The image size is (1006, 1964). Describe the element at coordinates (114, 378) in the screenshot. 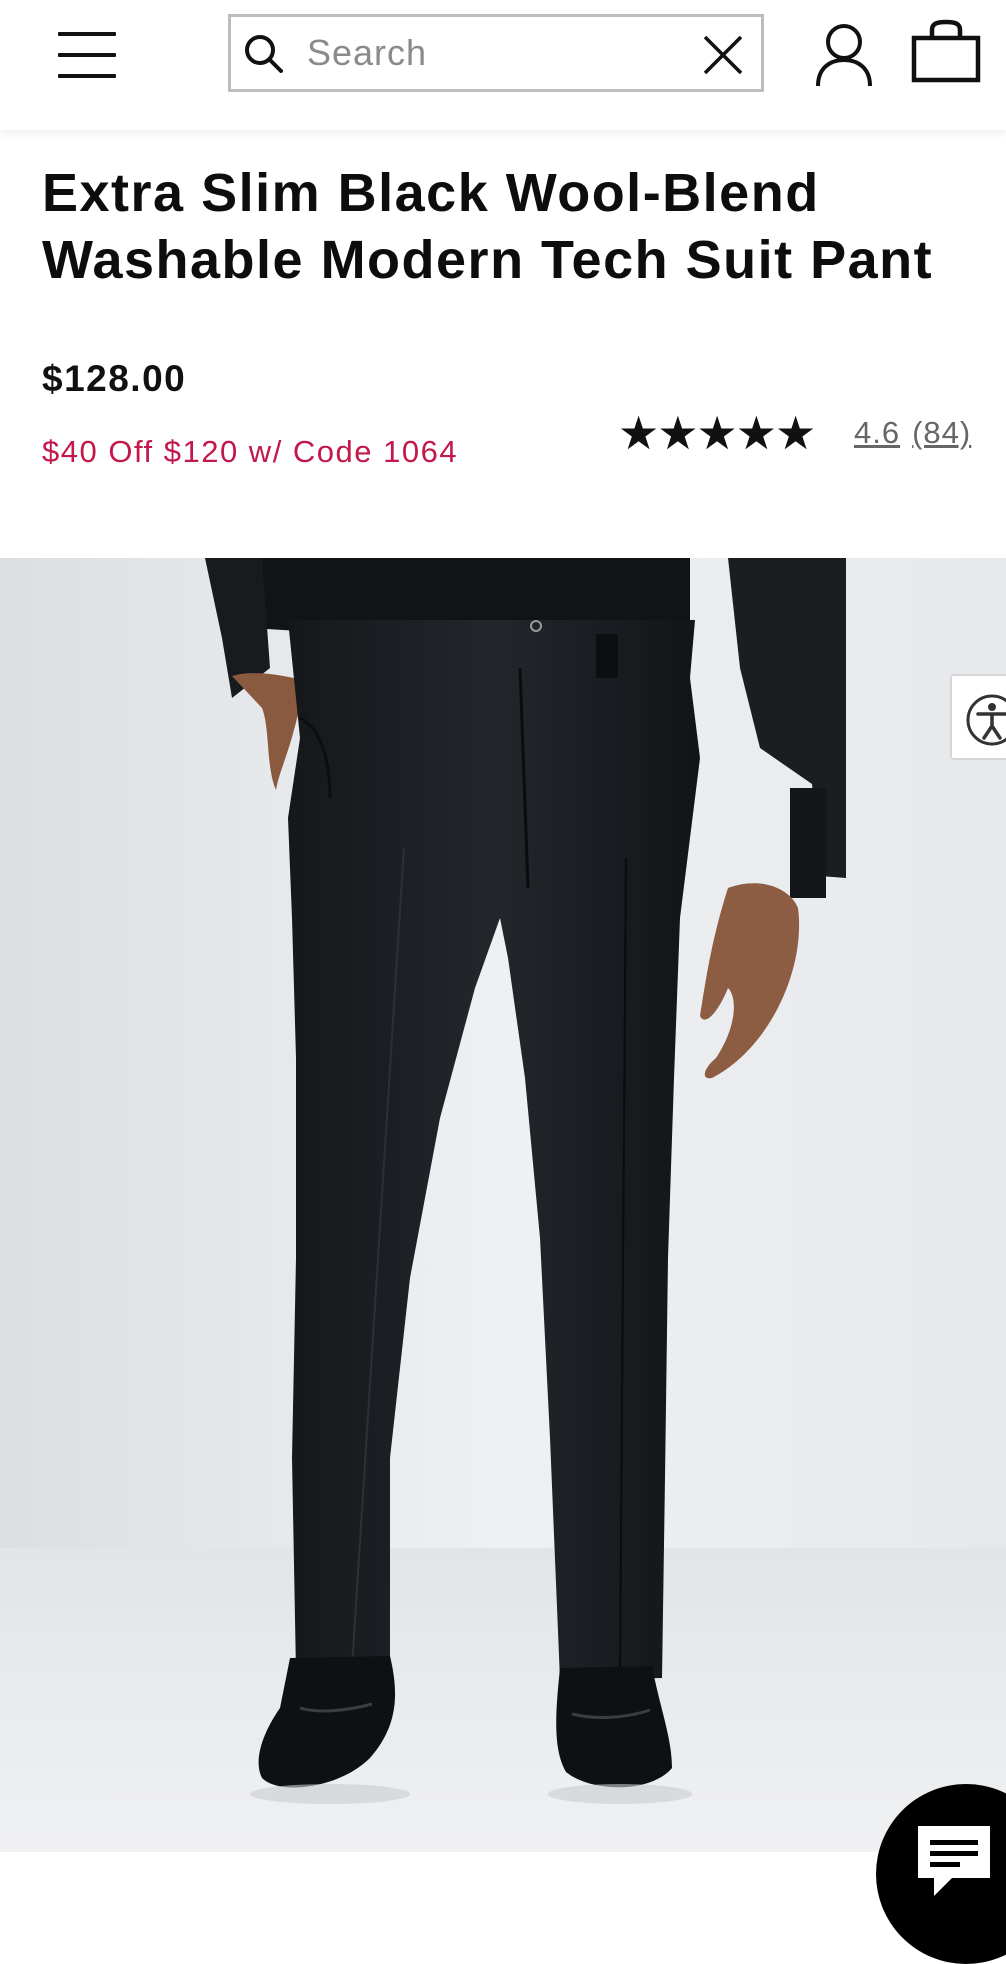

I see `product-price: $128.00` at that location.